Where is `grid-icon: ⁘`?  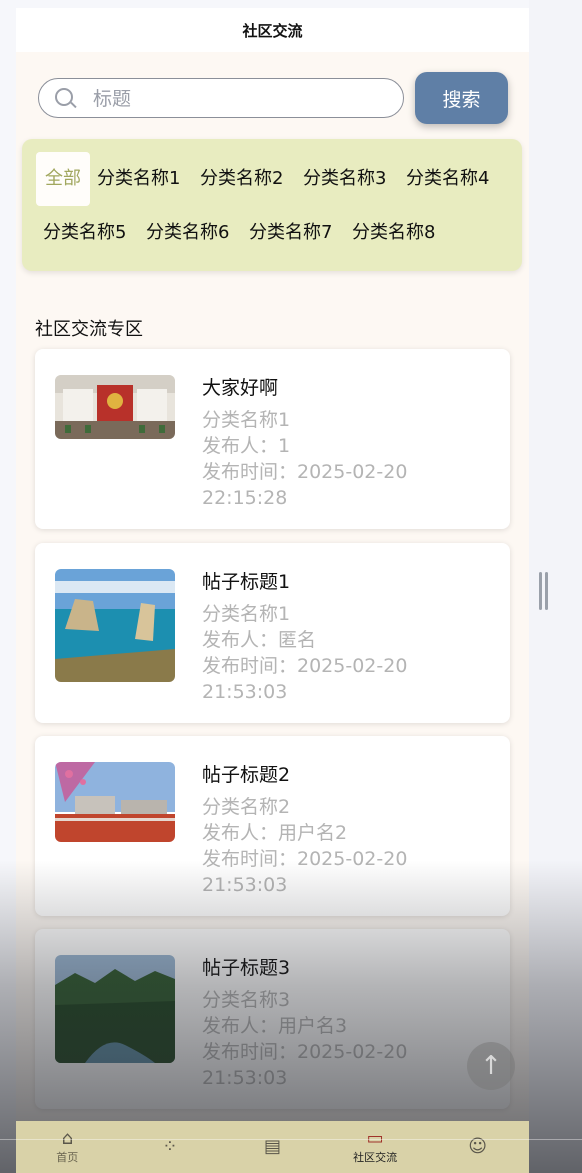
grid-icon: ⁘ is located at coordinates (170, 1146).